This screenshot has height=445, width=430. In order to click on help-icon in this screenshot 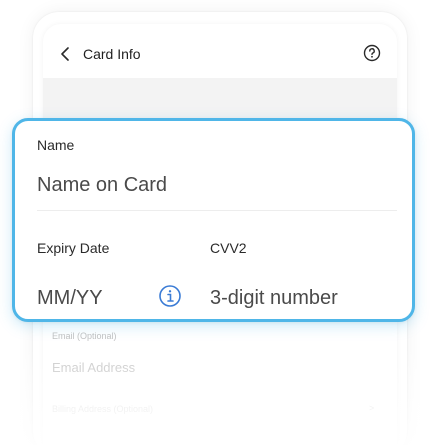, I will do `click(372, 53)`.